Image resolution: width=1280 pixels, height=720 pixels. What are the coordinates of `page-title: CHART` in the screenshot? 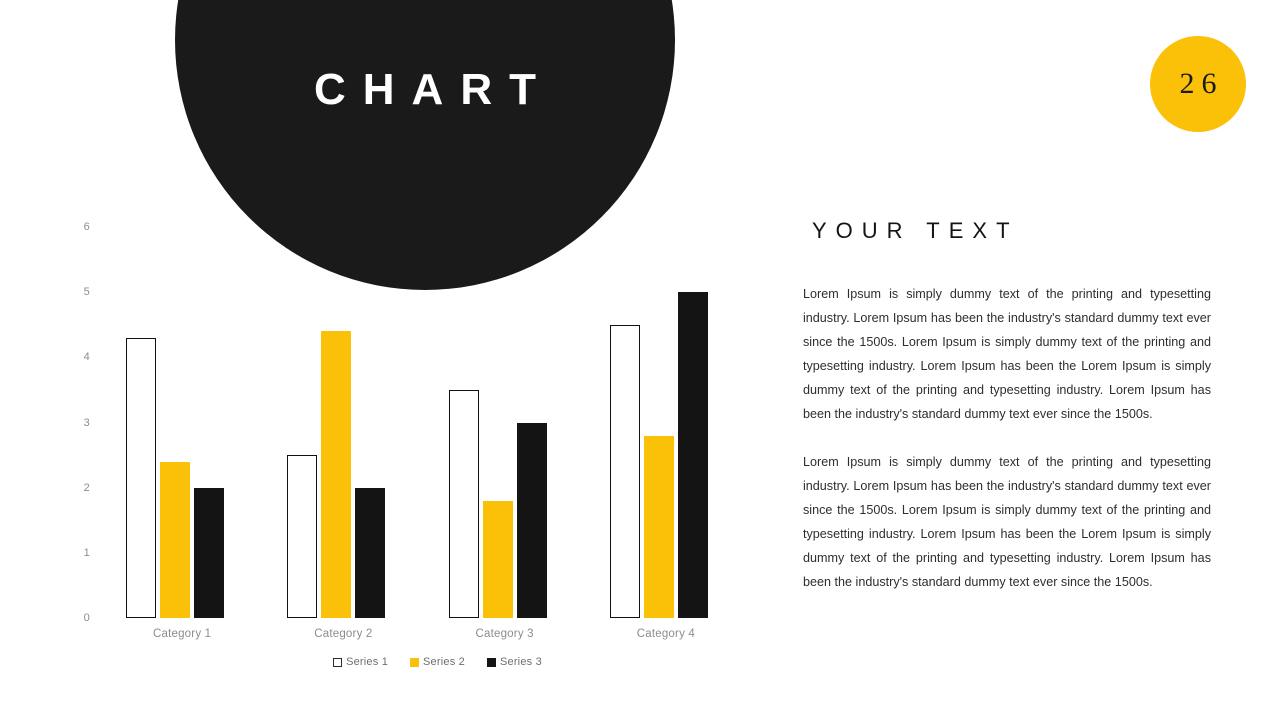 It's located at (433, 89).